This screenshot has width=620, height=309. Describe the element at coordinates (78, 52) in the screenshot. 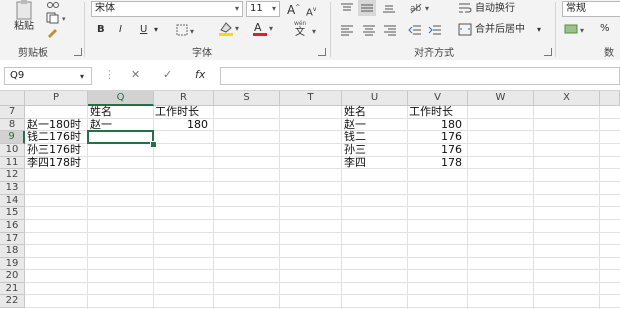

I see `clipboard-dialog-launcher` at that location.